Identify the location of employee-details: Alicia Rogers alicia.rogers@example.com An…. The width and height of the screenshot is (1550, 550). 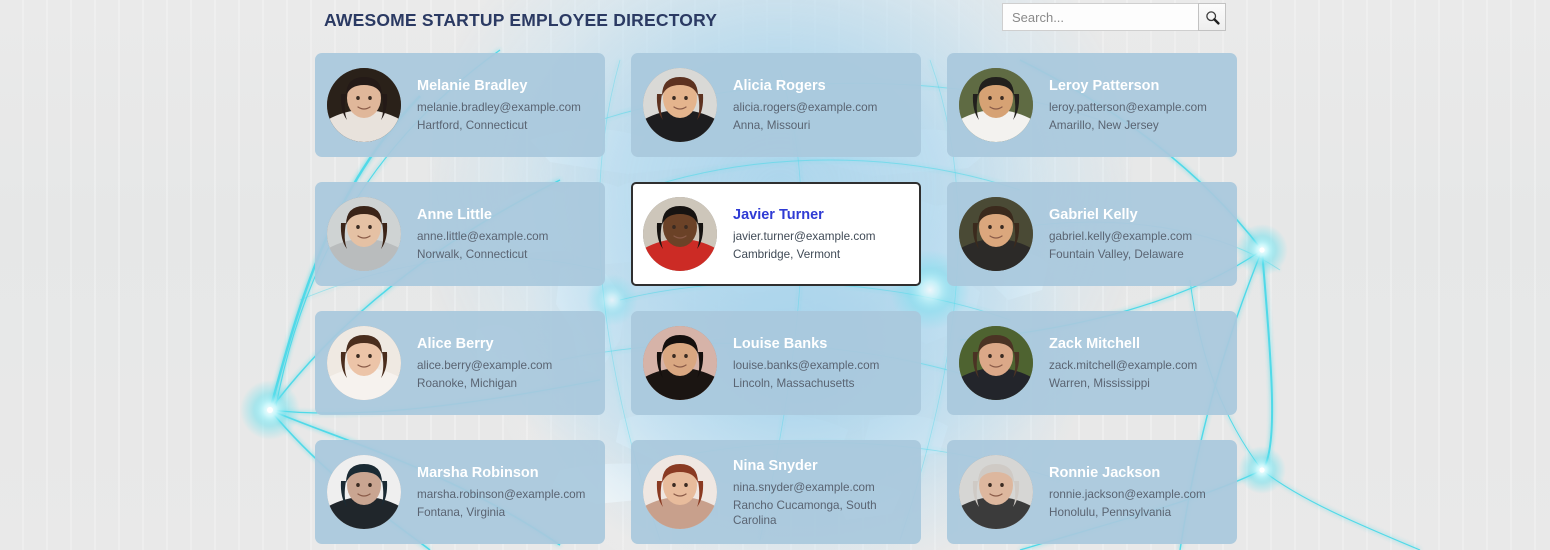
(805, 105).